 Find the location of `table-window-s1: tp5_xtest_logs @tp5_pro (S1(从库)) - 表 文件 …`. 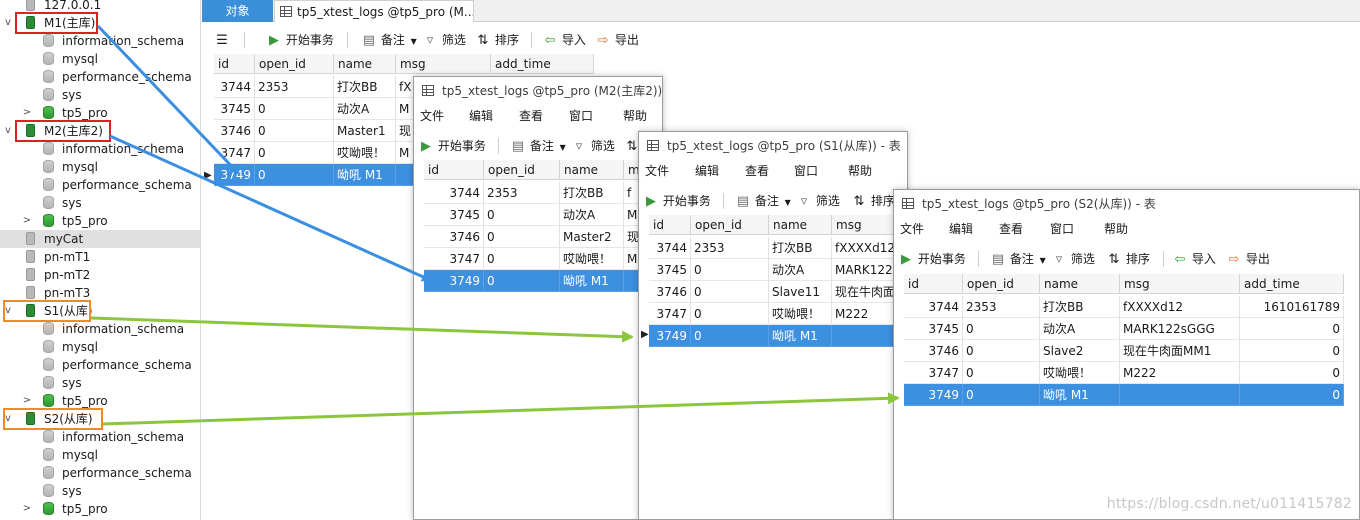

table-window-s1: tp5_xtest_logs @tp5_pro (S1(从库)) - 表 文件 … is located at coordinates (773, 325).